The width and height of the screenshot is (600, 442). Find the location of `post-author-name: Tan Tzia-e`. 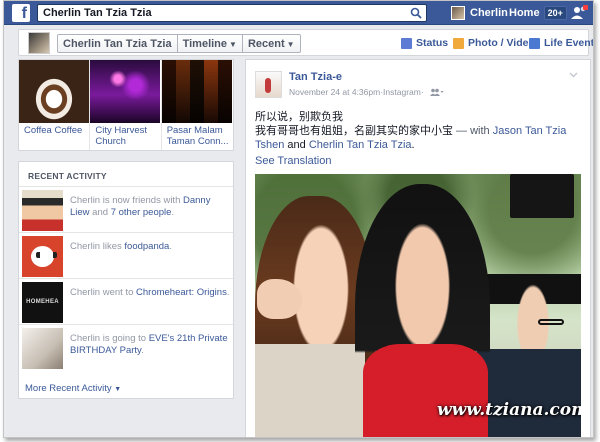

post-author-name: Tan Tzia-e is located at coordinates (315, 77).